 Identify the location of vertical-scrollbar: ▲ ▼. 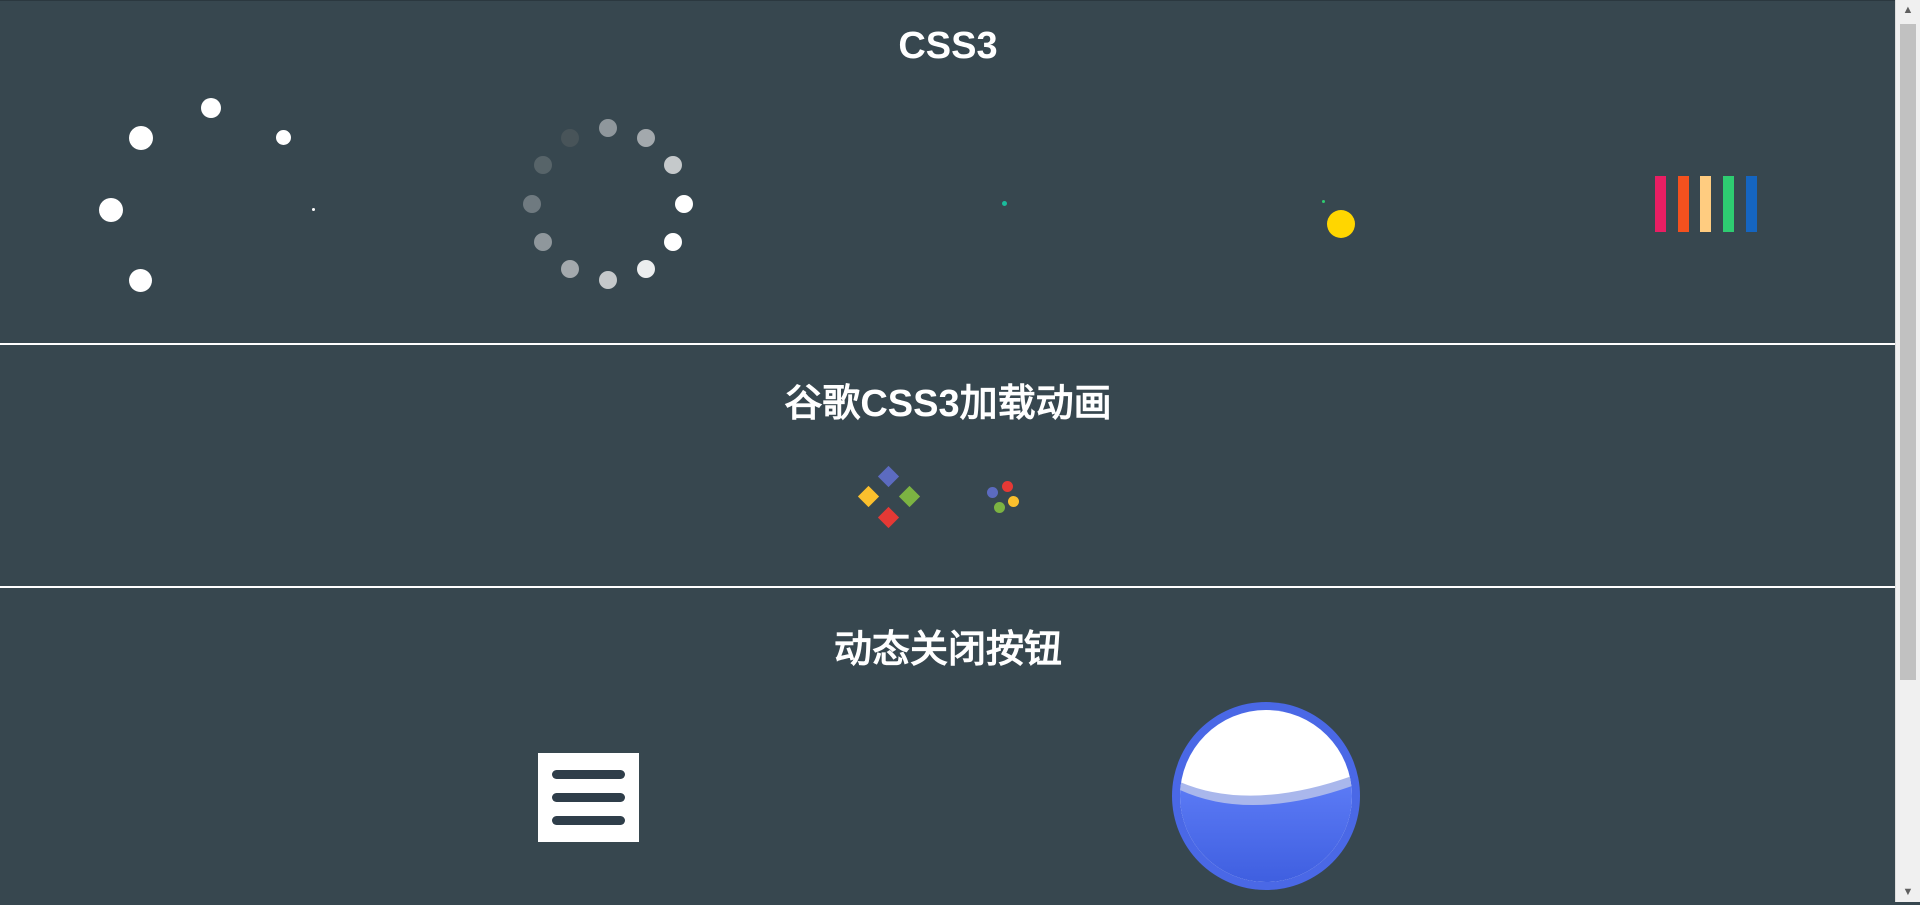
(1907, 451).